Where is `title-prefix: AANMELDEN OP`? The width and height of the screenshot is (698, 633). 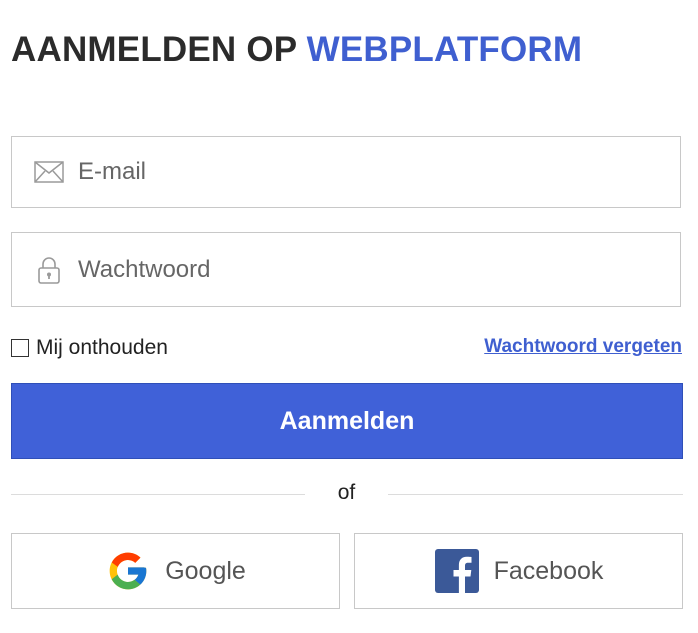
title-prefix: AANMELDEN OP is located at coordinates (159, 49).